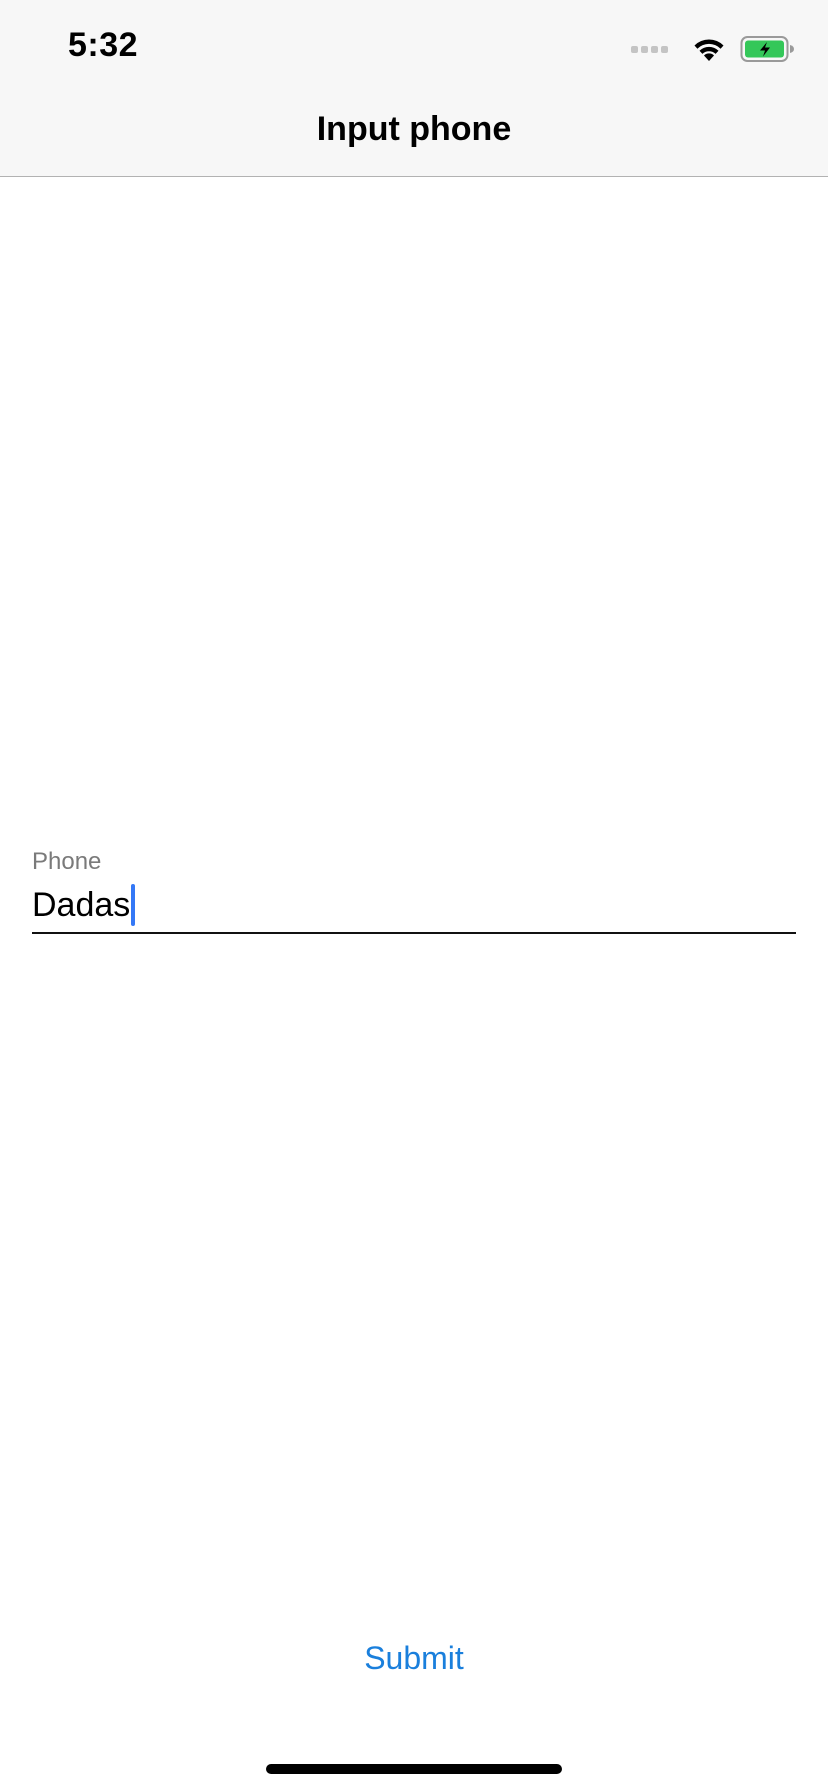  I want to click on phone-field: Phone Dadas, so click(414, 891).